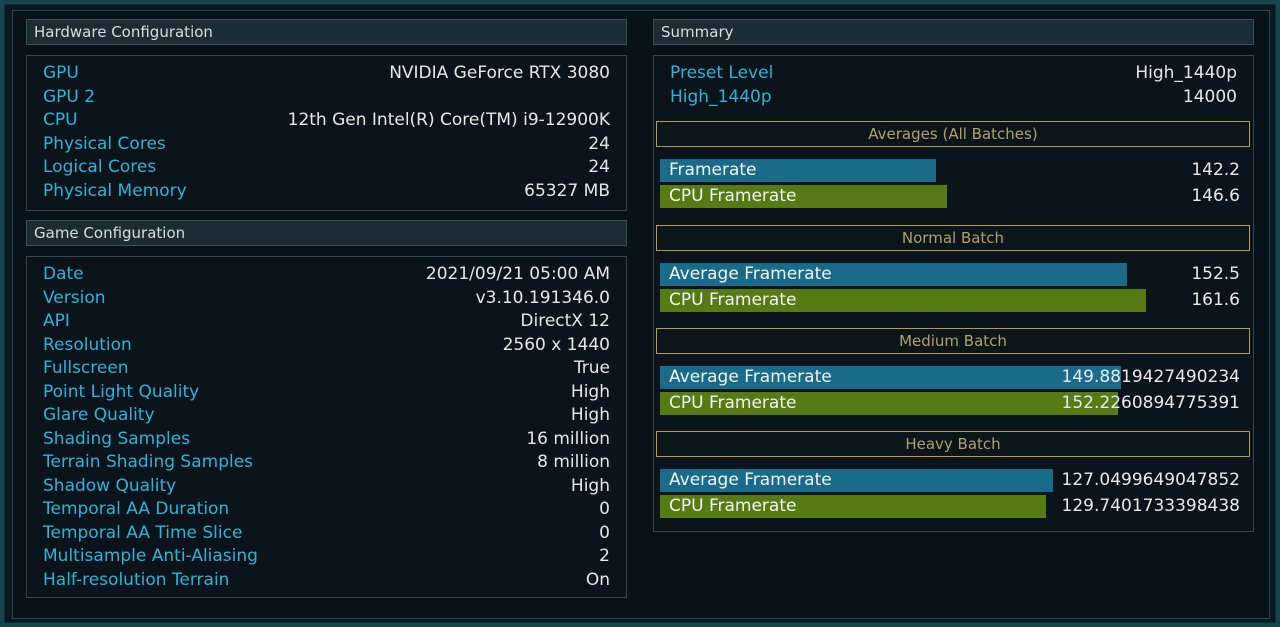 Image resolution: width=1280 pixels, height=627 pixels. Describe the element at coordinates (953, 444) in the screenshot. I see `batch-section-header: Heavy Batch` at that location.